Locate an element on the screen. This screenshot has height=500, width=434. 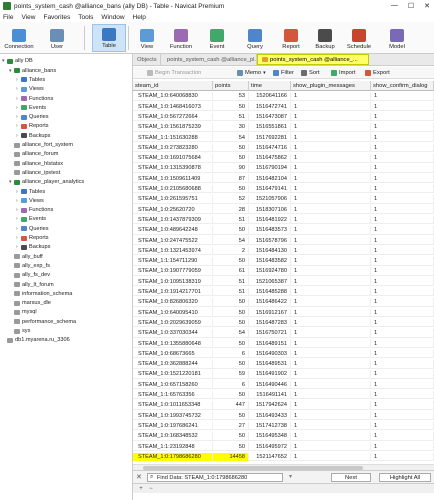
cell-time: 1516473087 is located at coordinates (270, 117).